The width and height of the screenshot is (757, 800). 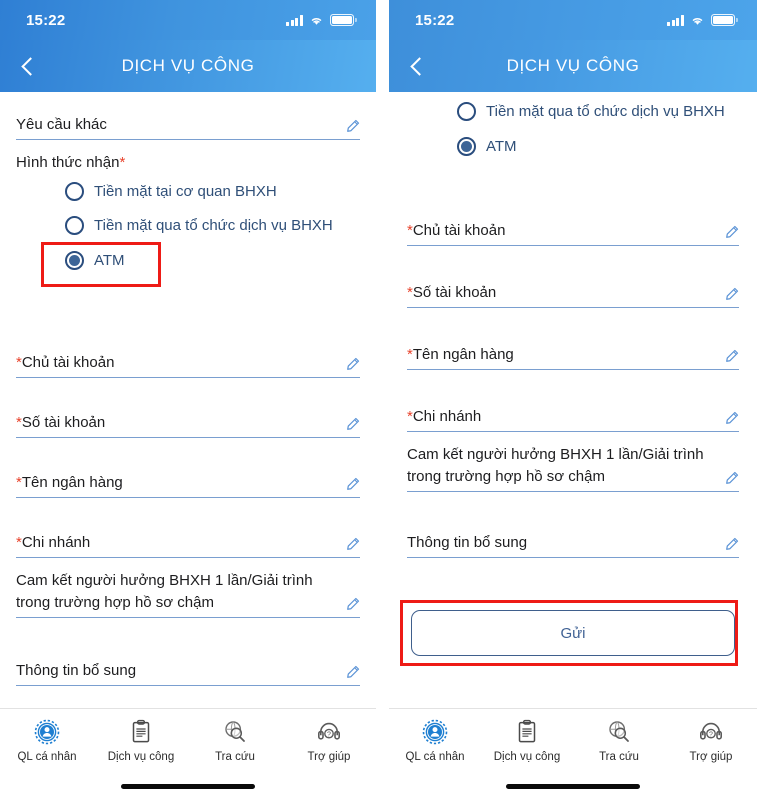 What do you see at coordinates (724, 20) in the screenshot?
I see `battery-icon` at bounding box center [724, 20].